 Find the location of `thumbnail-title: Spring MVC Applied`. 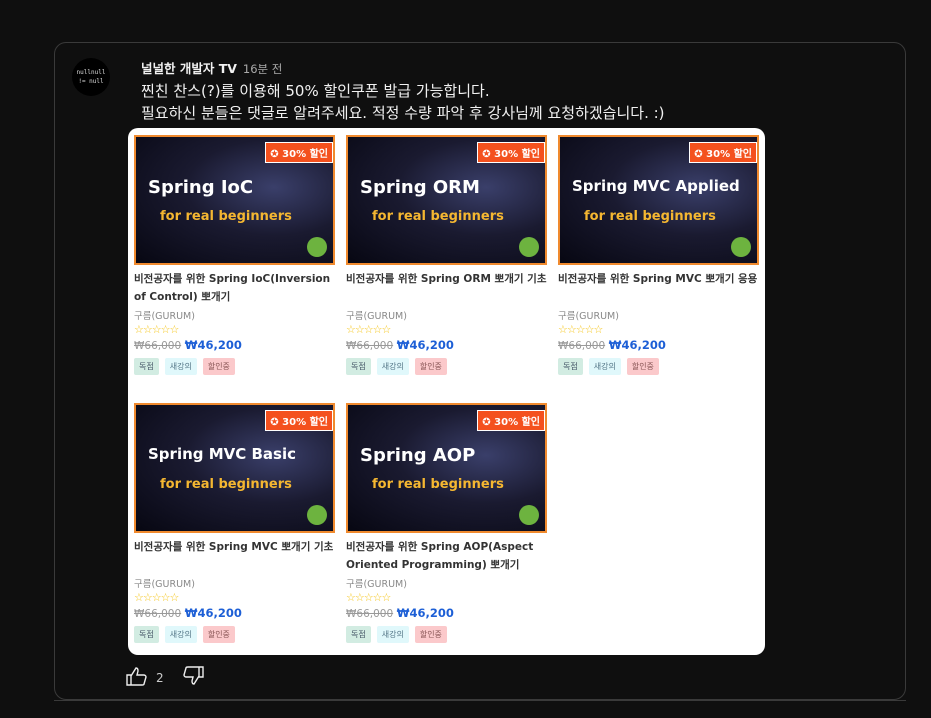

thumbnail-title: Spring MVC Applied is located at coordinates (656, 186).